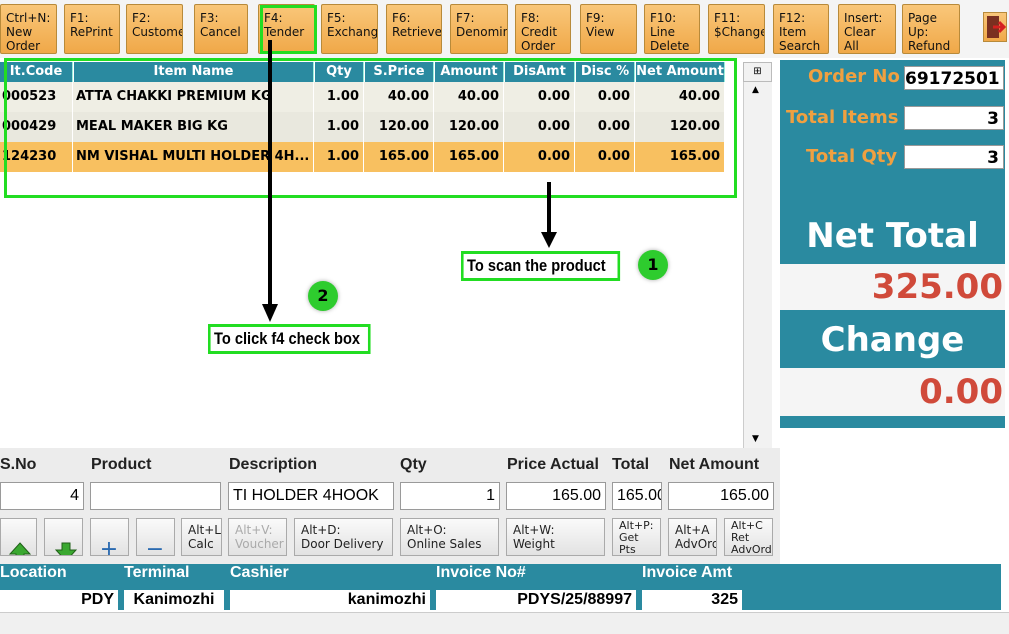 The width and height of the screenshot is (1009, 634). I want to click on get-points-button: Alt+P: Get Pts, so click(636, 537).